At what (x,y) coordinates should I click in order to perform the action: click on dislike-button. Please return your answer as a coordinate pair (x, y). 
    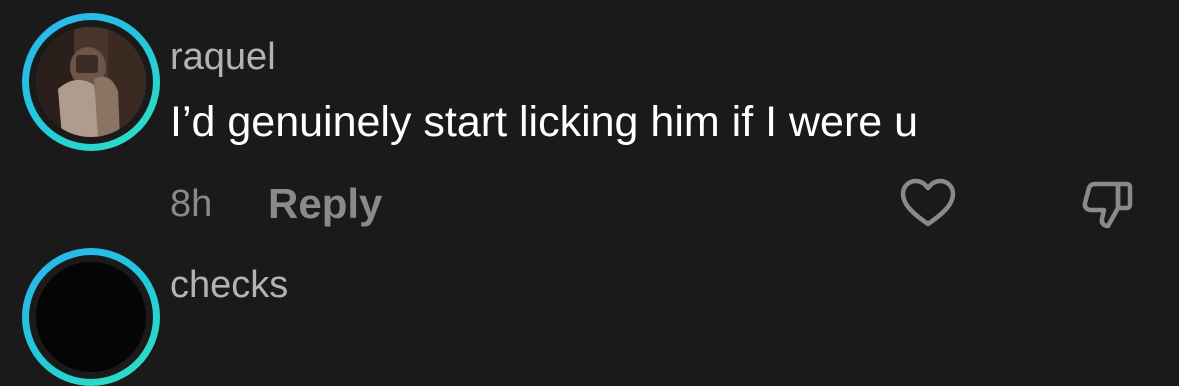
    Looking at the image, I should click on (1108, 204).